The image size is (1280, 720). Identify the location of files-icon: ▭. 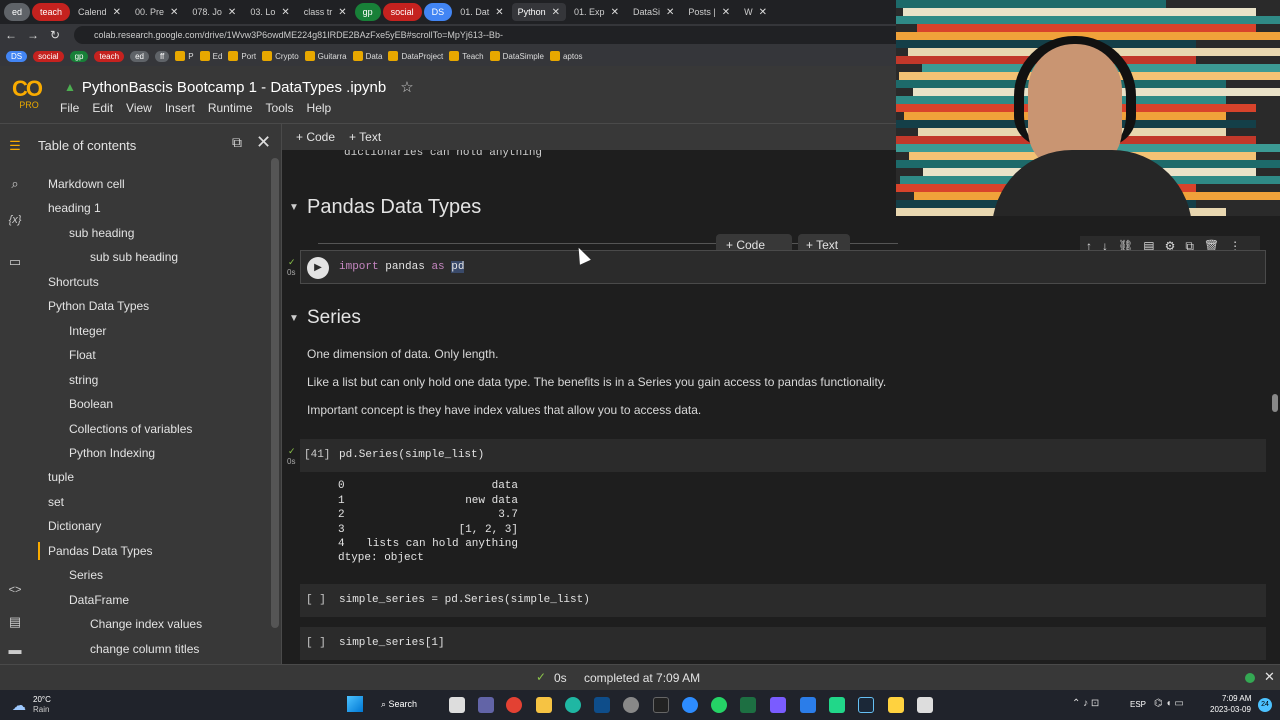
(15, 262).